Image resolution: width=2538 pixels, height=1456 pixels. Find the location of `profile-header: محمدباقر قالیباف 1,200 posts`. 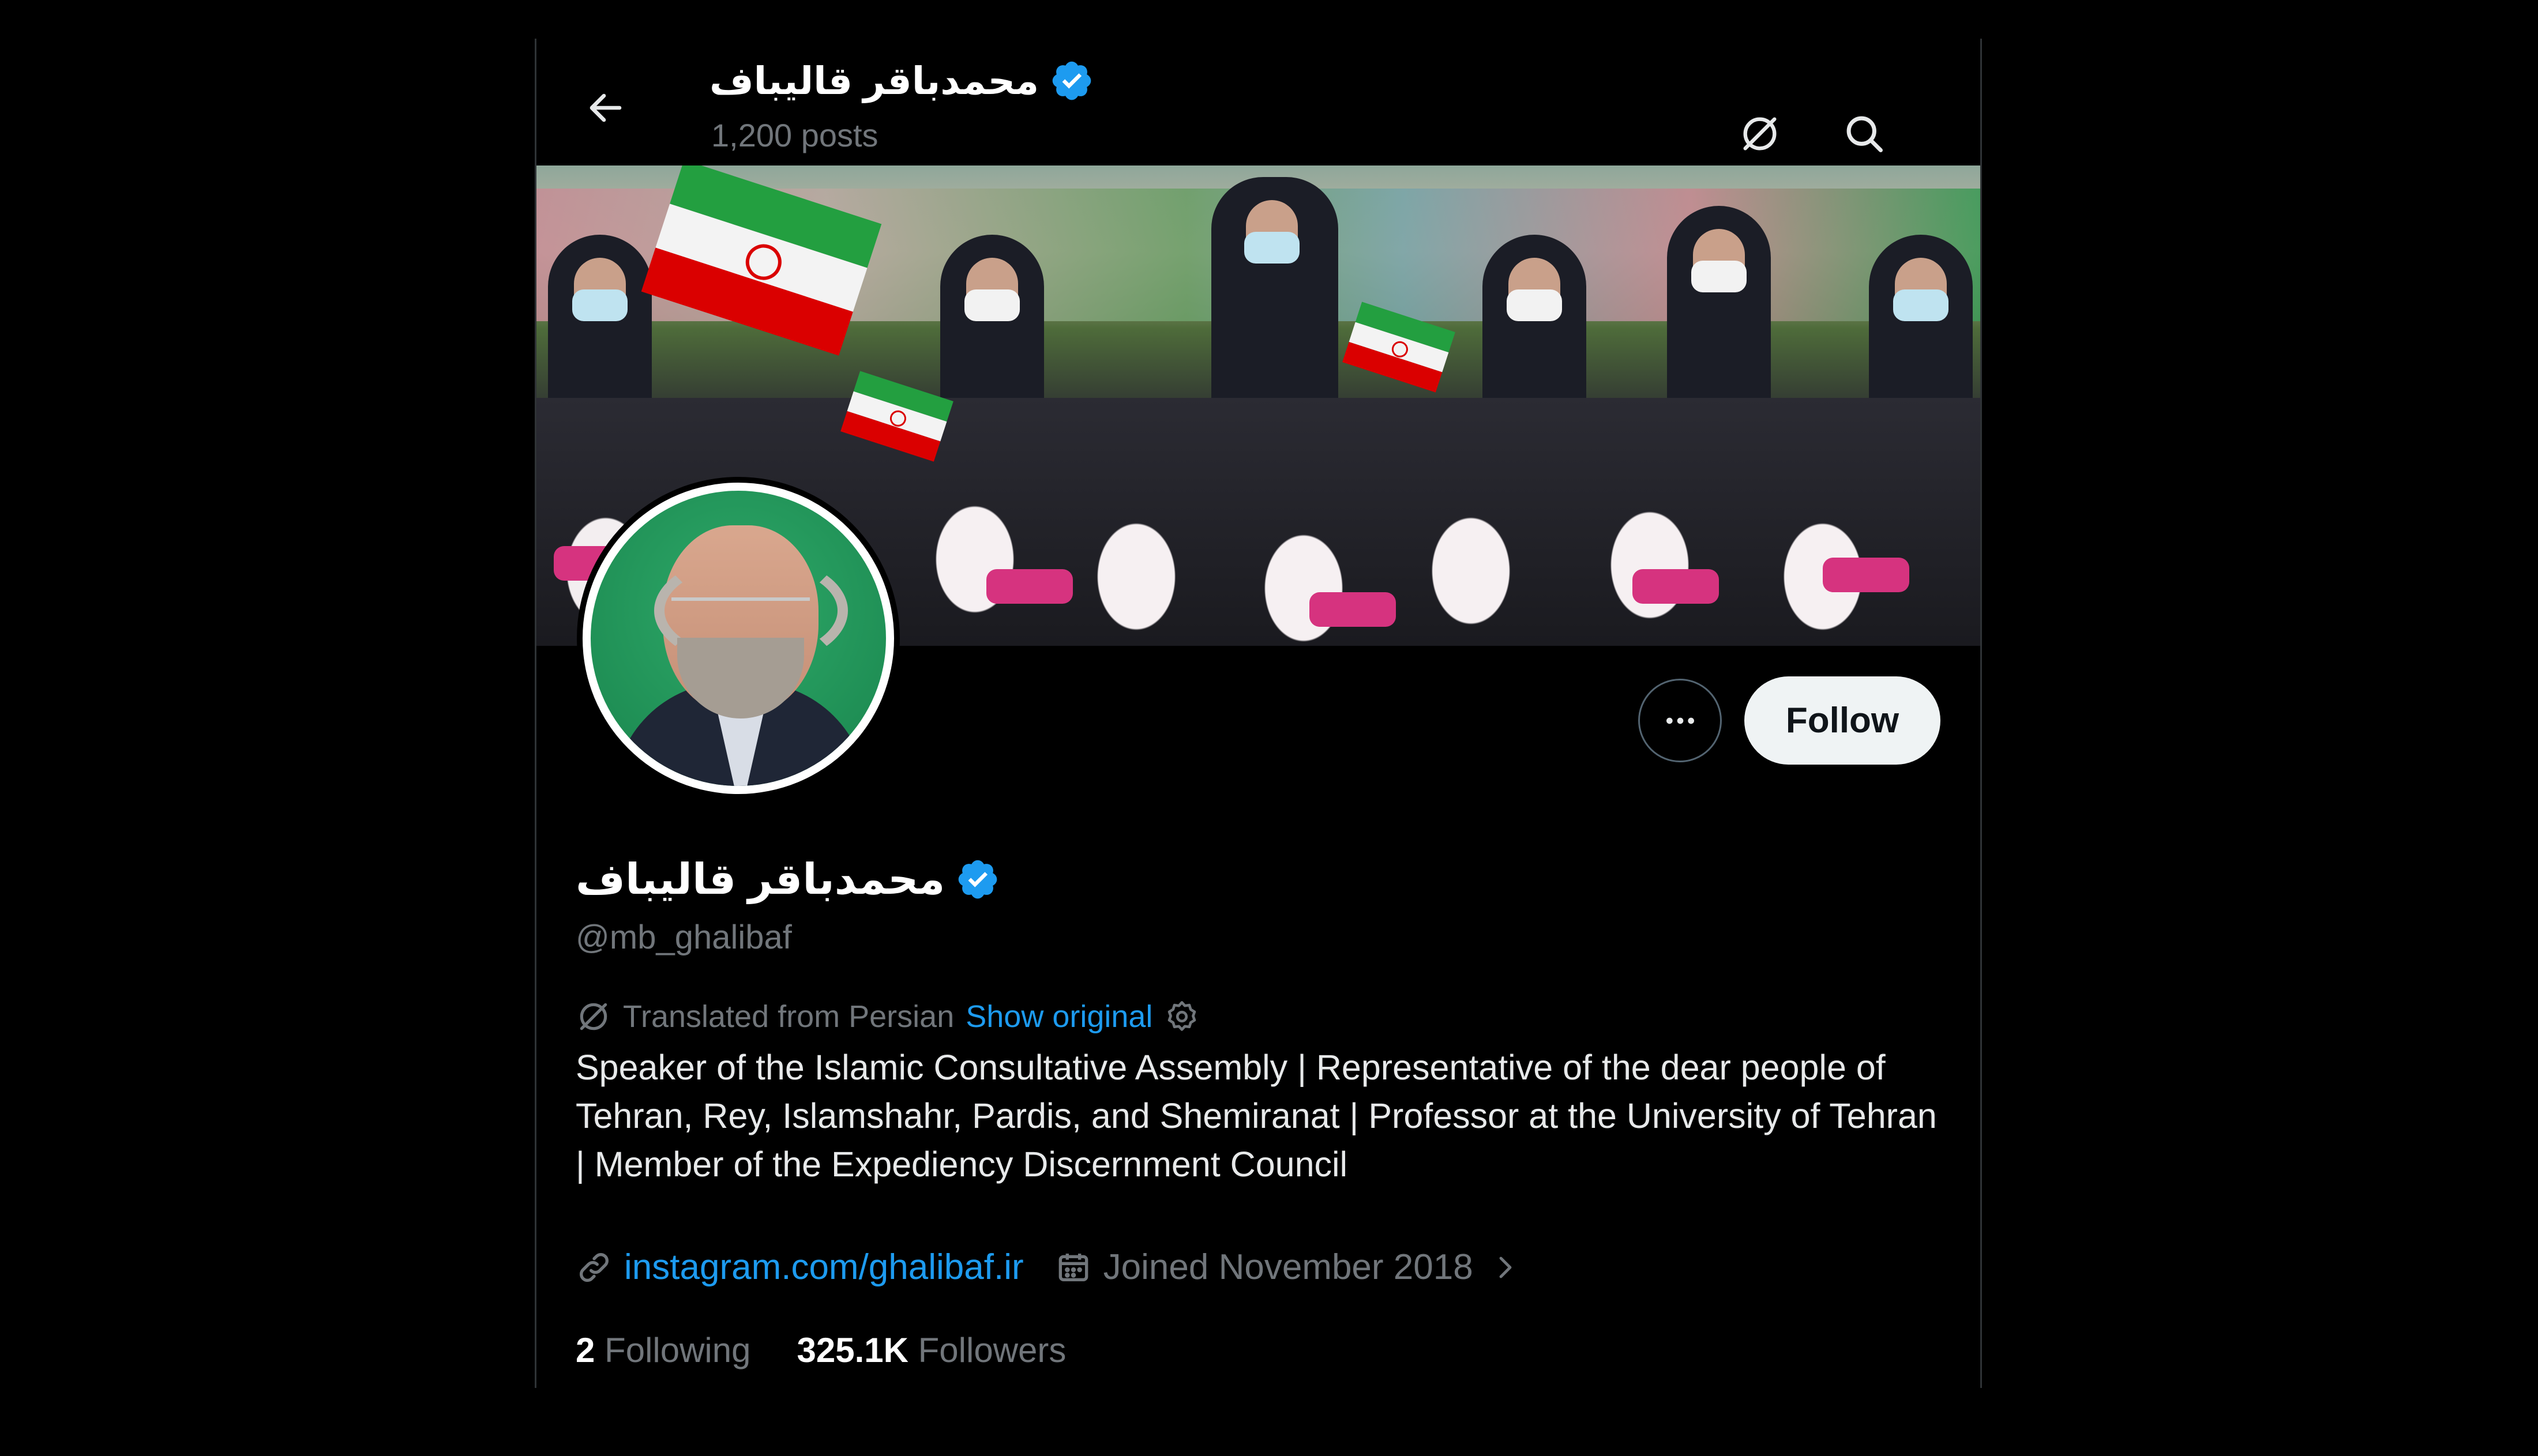

profile-header: محمدباقر قالیباف 1,200 posts is located at coordinates (1258, 102).